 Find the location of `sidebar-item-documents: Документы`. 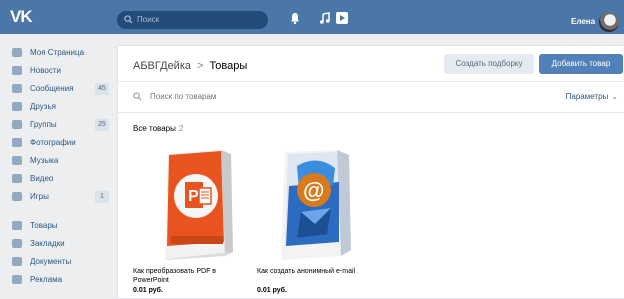

sidebar-item-documents: Документы is located at coordinates (57, 262).